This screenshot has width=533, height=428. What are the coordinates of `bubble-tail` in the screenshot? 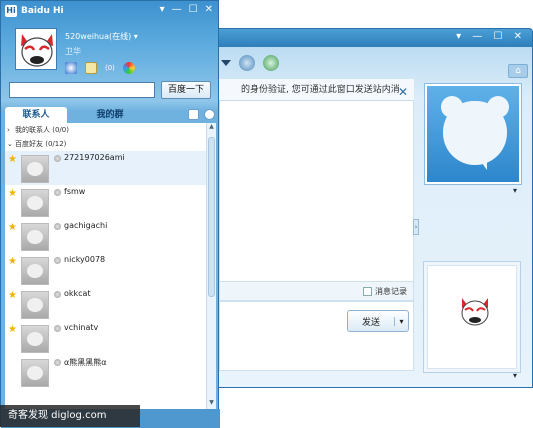 It's located at (482, 163).